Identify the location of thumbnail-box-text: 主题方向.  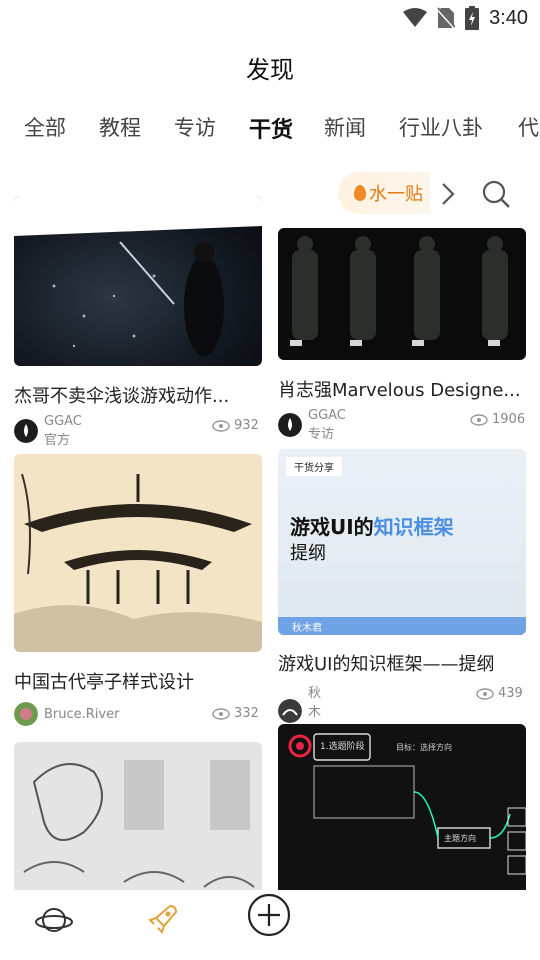
(460, 838).